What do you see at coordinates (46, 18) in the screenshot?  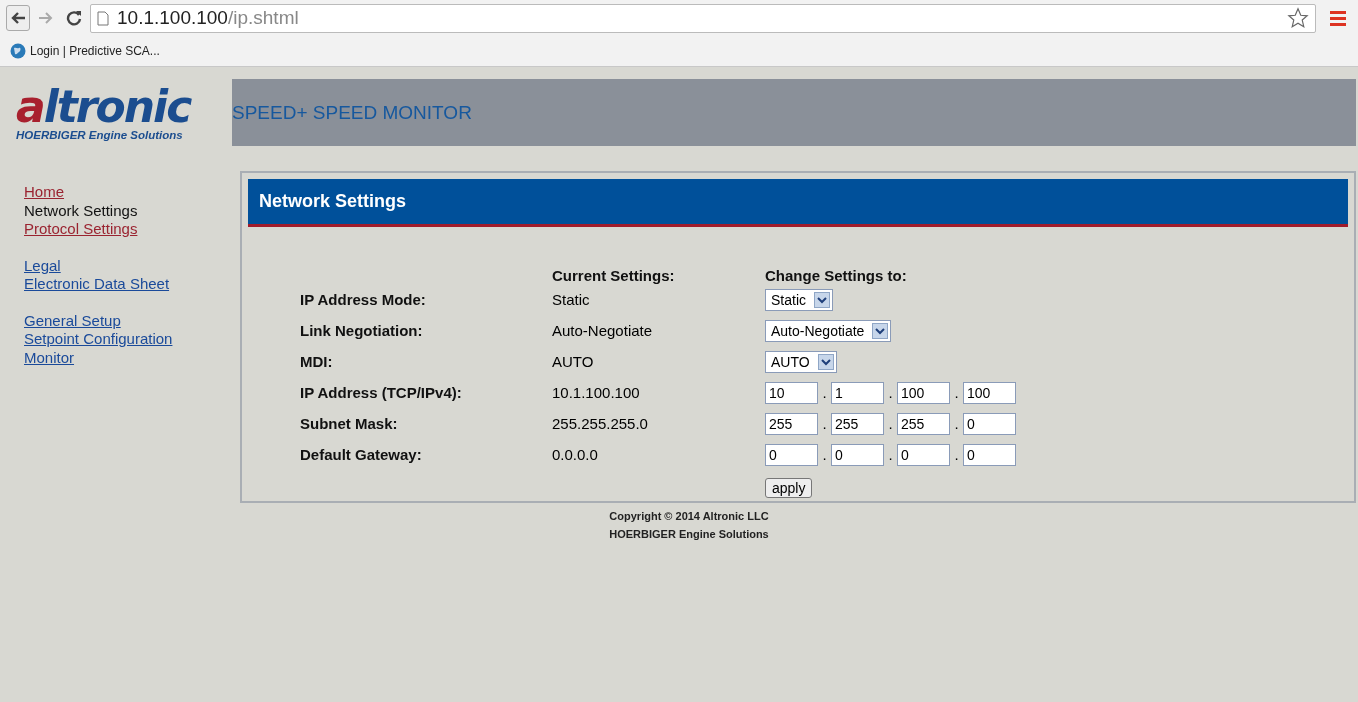 I see `forward-arrow-icon` at bounding box center [46, 18].